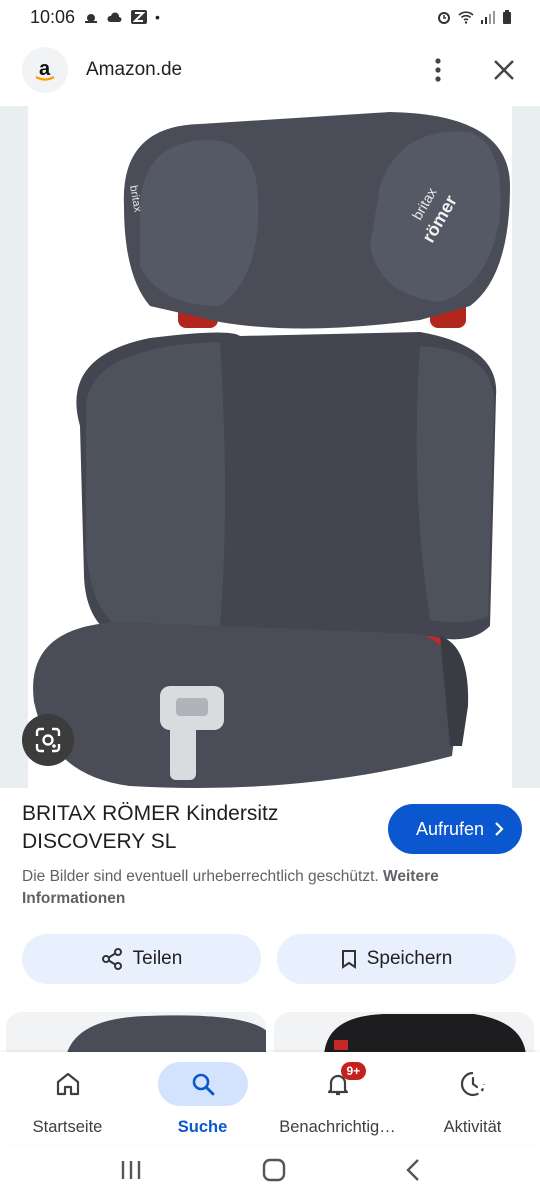 This screenshot has width=540, height=1200. Describe the element at coordinates (472, 1098) in the screenshot. I see `nav-item-activity: Aktivität` at that location.